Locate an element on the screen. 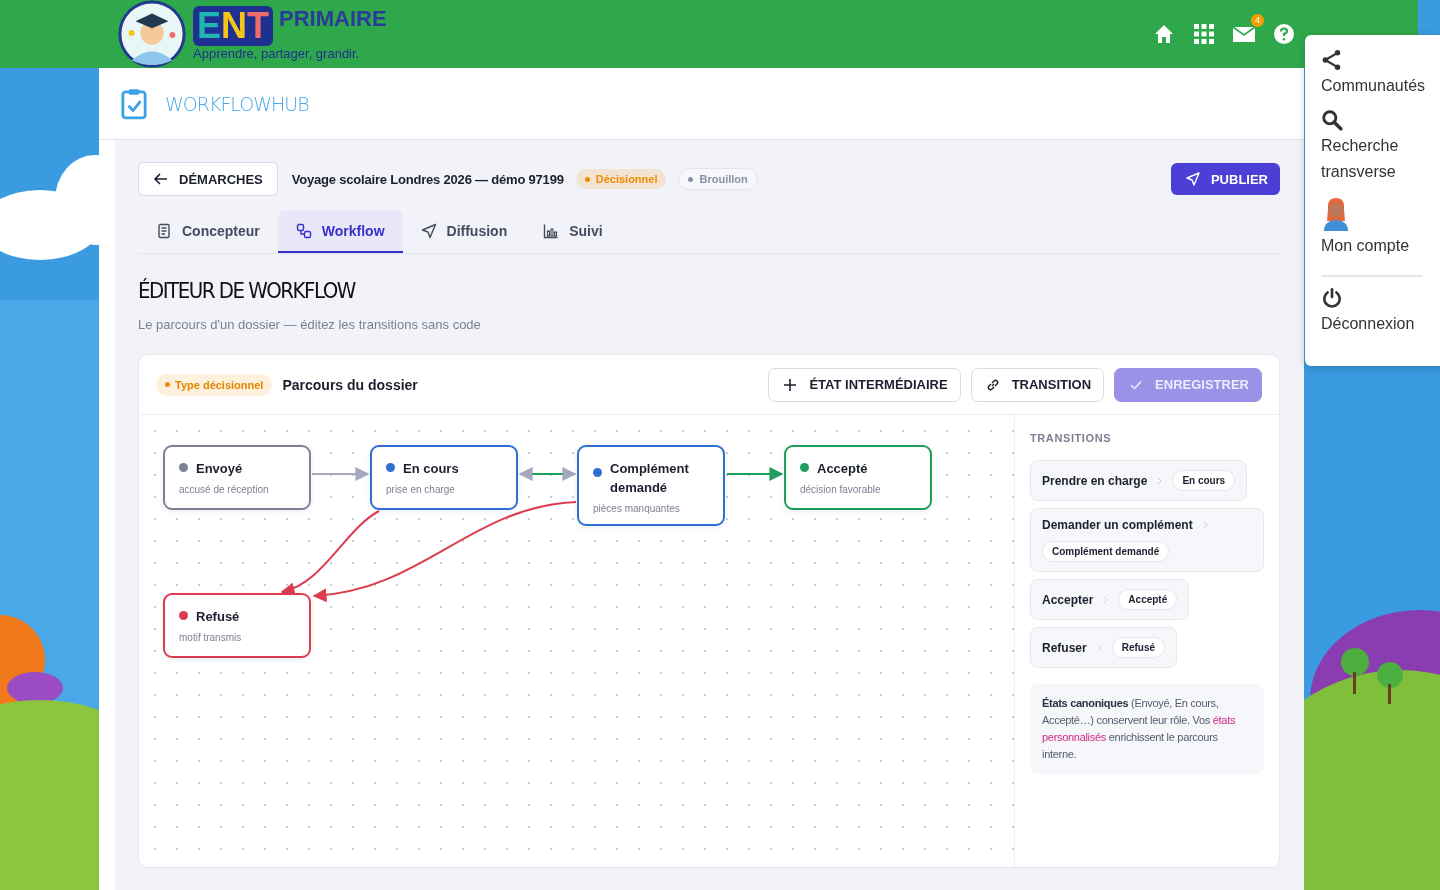 This screenshot has height=890, width=1440. back-button: DÉMARCHES is located at coordinates (208, 179).